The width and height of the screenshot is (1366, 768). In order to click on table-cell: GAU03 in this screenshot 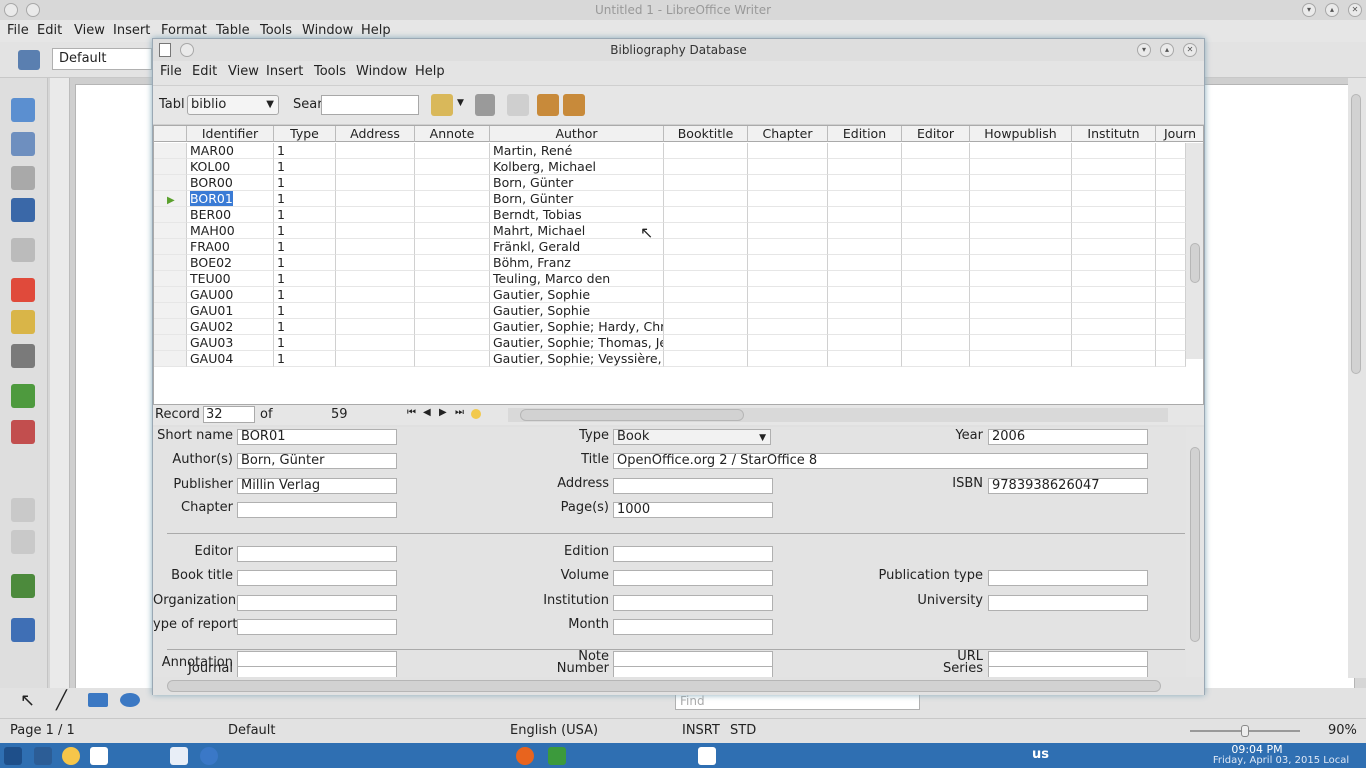, I will do `click(230, 343)`.